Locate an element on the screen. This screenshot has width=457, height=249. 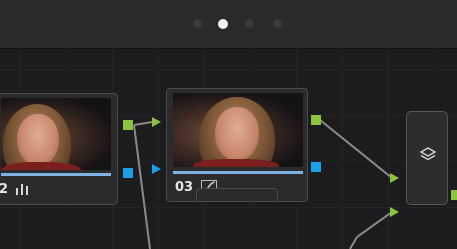
layer-mixer-node is located at coordinates (427, 158).